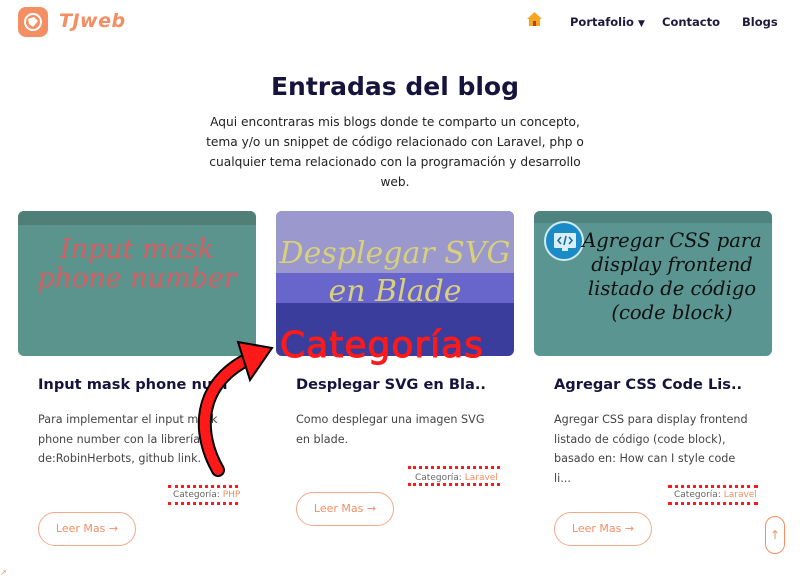 The image size is (800, 582). I want to click on annotation-label: Categorías, so click(382, 346).